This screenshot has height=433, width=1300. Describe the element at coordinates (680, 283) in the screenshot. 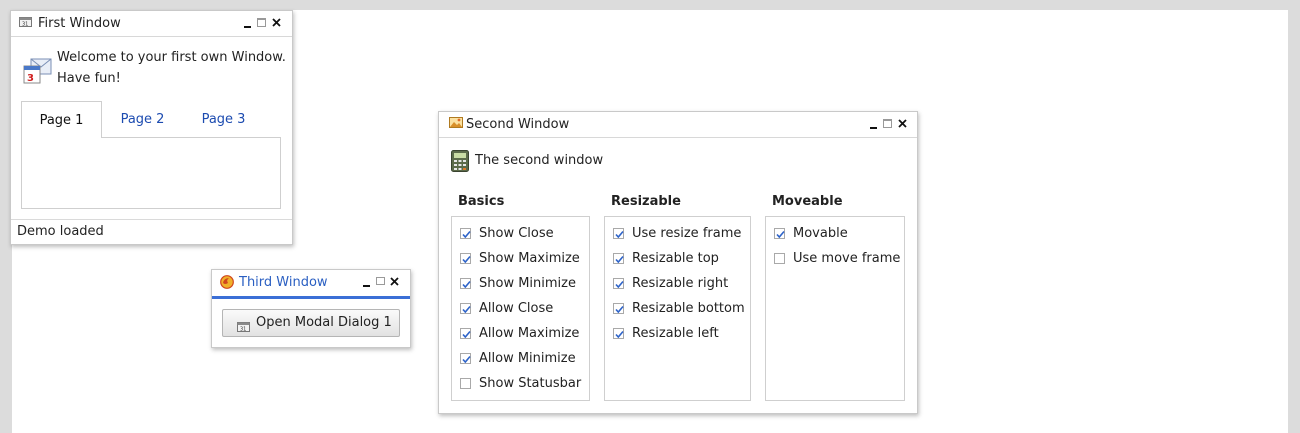

I see `checkbox-label: Resizable right` at that location.